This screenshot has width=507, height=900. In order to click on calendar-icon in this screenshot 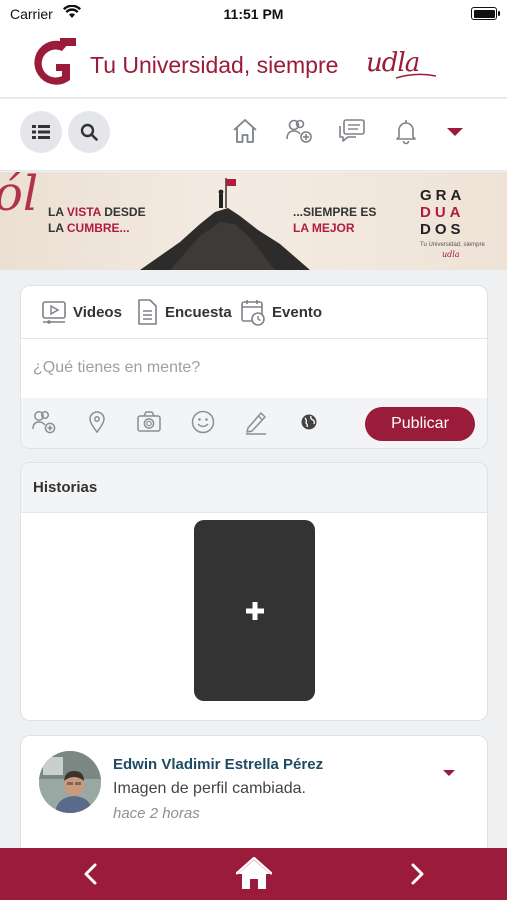, I will do `click(253, 313)`.